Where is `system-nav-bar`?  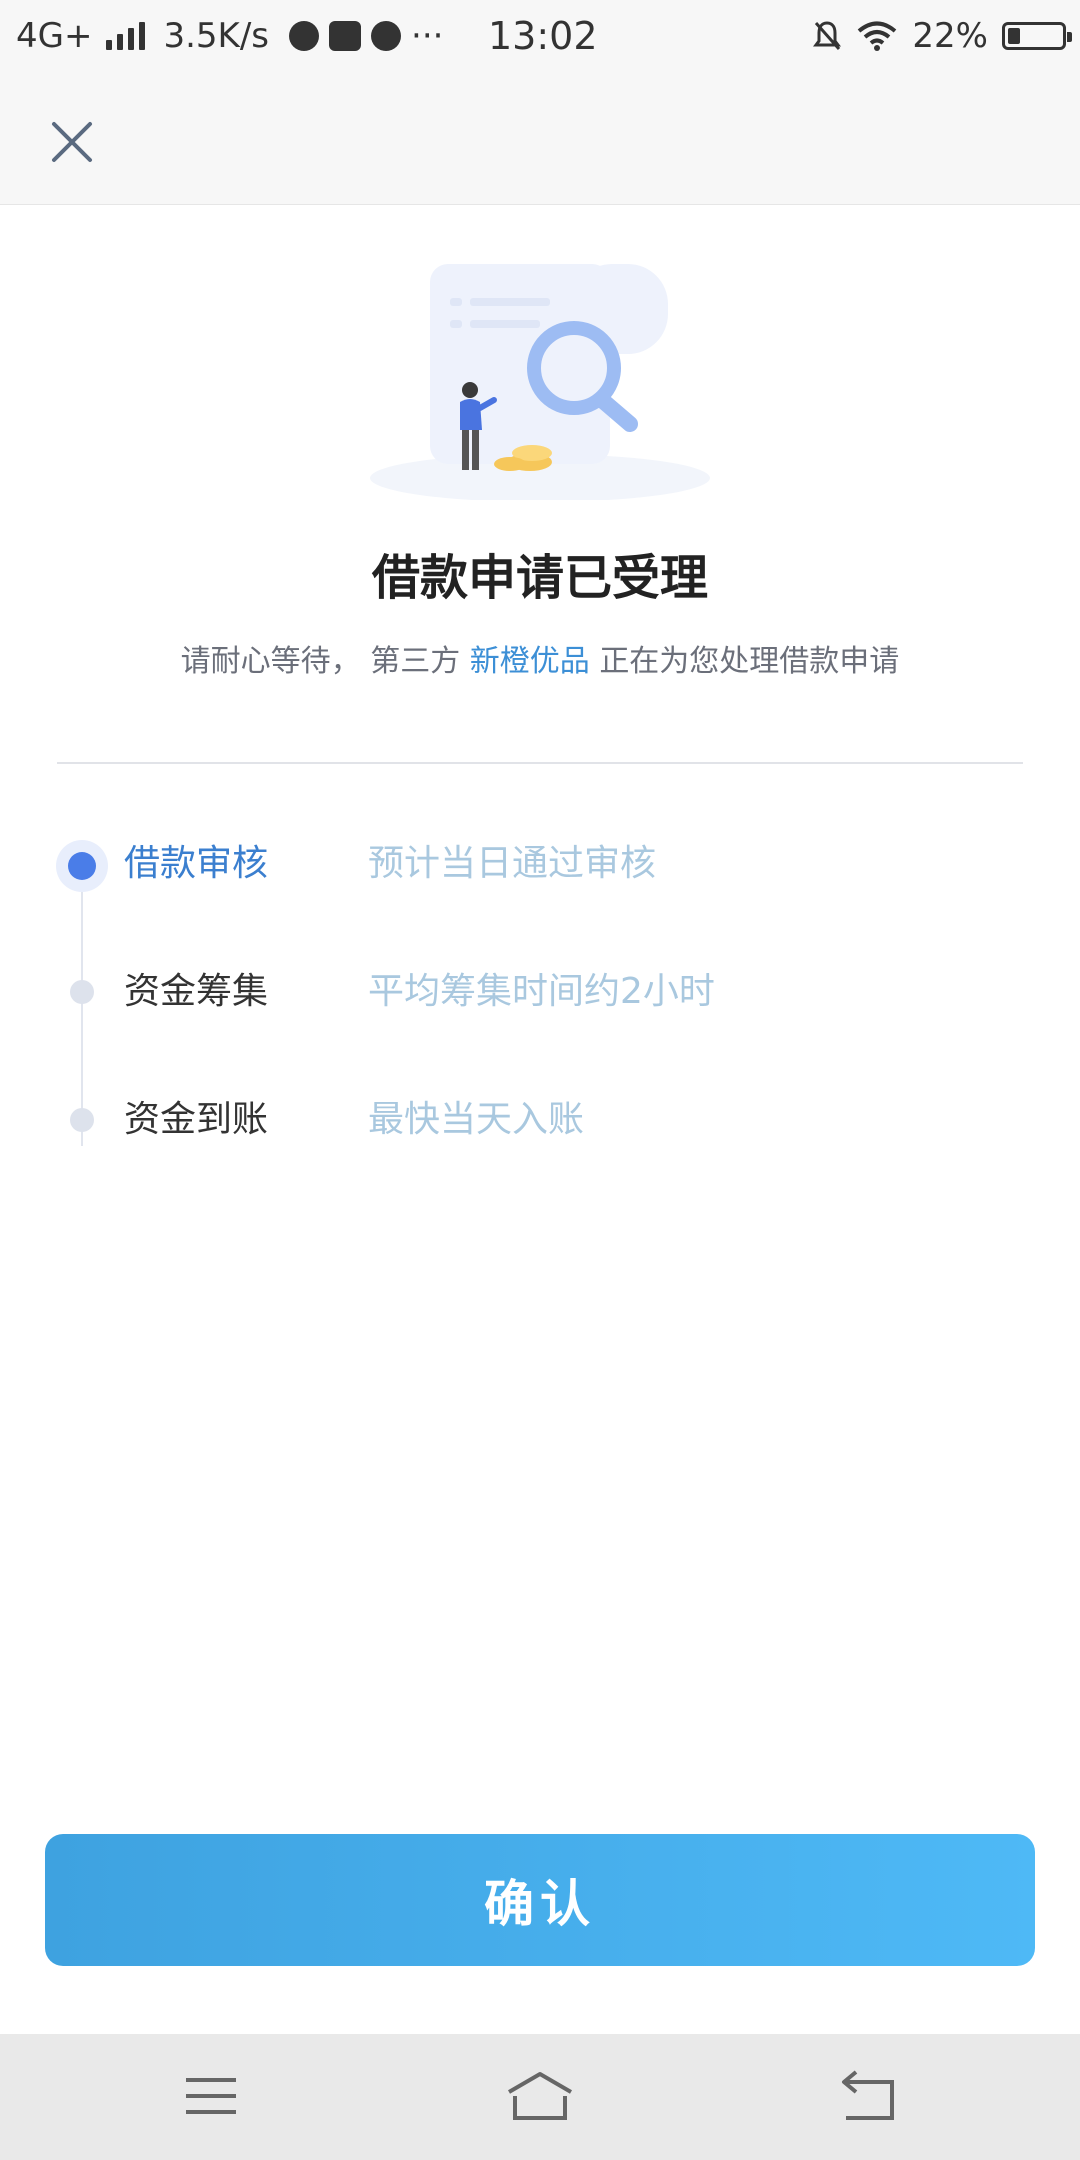 system-nav-bar is located at coordinates (540, 2097).